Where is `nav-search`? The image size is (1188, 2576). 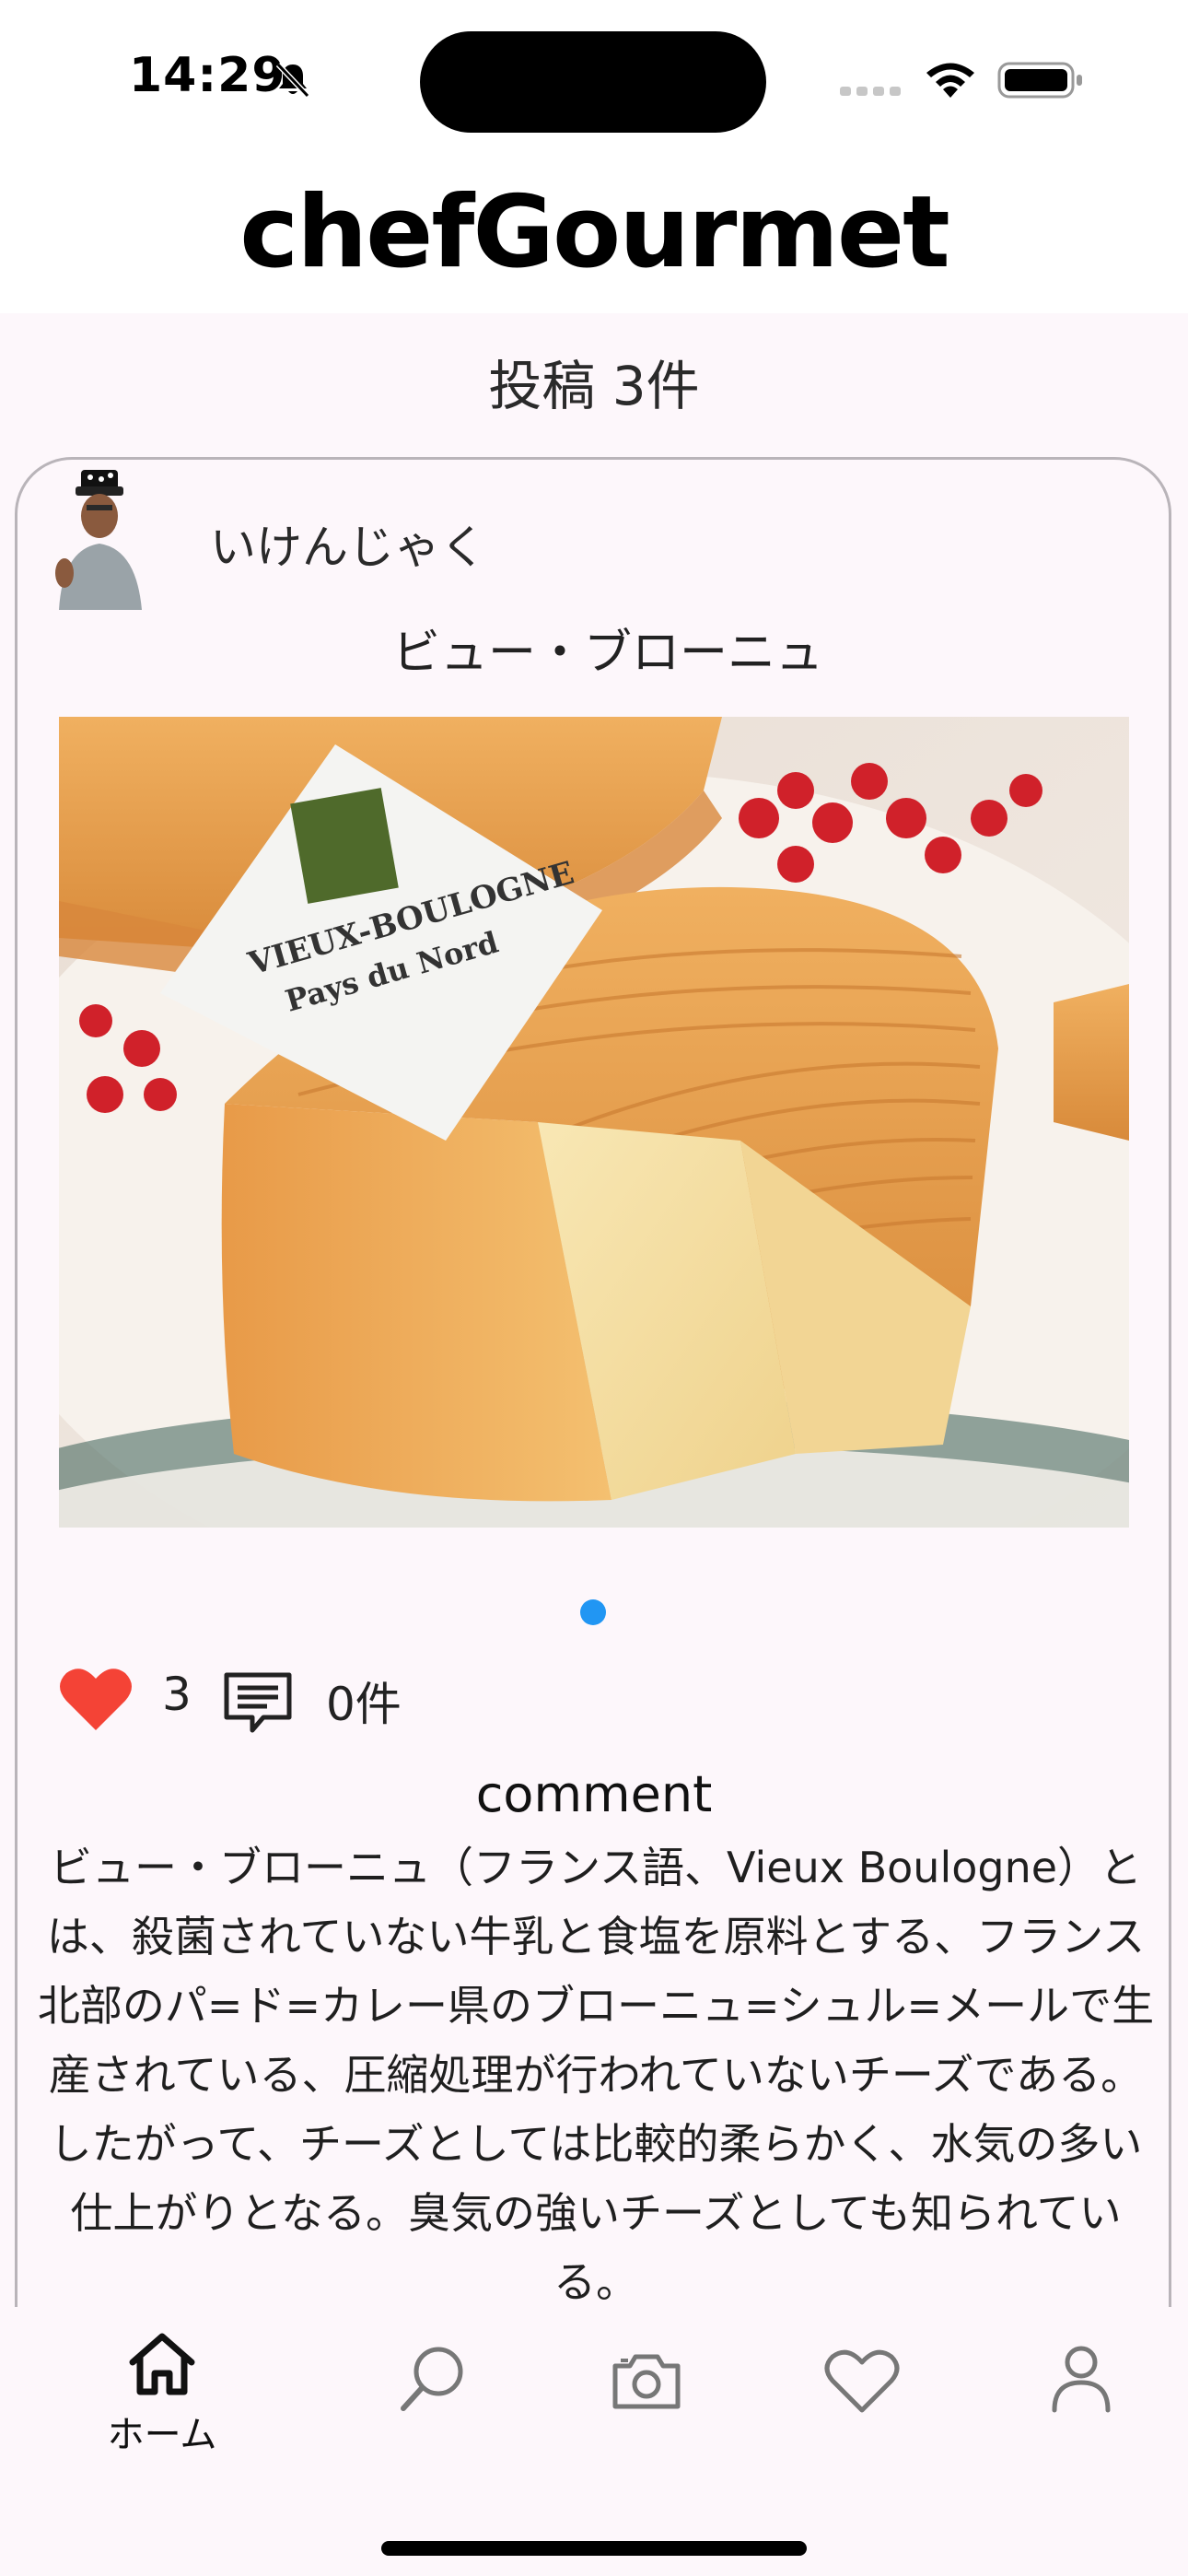 nav-search is located at coordinates (433, 2402).